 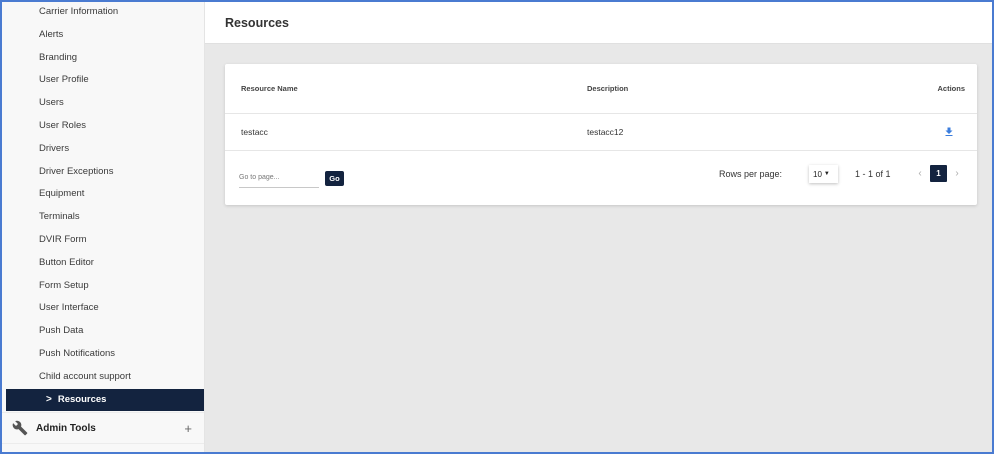 I want to click on sidebar-item-user-roles: User Roles, so click(x=103, y=126).